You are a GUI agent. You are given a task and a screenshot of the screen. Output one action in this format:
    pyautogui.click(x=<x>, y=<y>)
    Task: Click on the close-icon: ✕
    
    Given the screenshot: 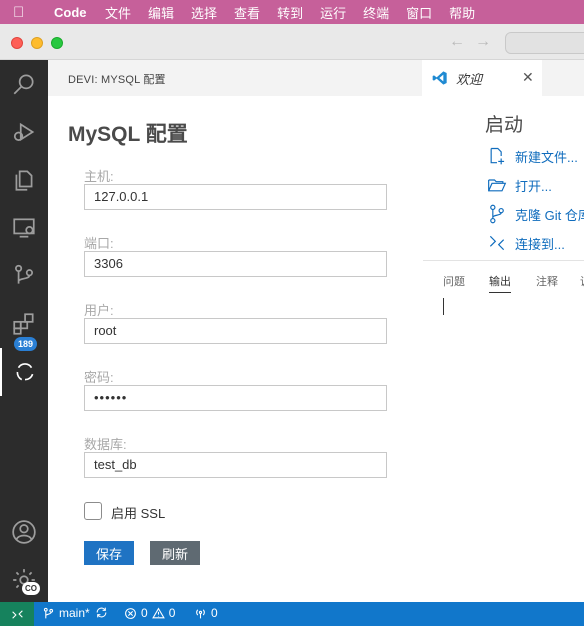 What is the action you would take?
    pyautogui.click(x=528, y=77)
    